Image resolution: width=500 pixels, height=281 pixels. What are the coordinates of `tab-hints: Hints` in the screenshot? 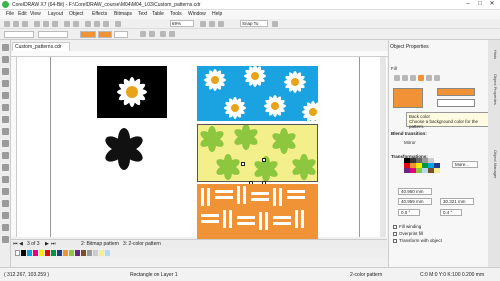 It's located at (494, 54).